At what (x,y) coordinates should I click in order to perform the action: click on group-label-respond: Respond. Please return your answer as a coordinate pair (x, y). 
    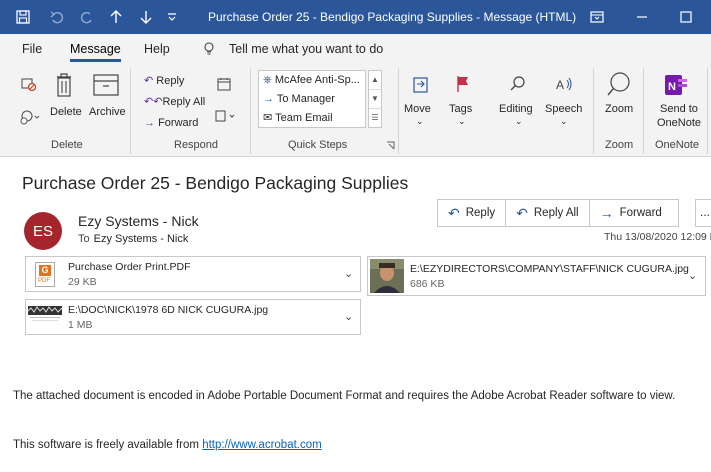
    Looking at the image, I should click on (196, 145).